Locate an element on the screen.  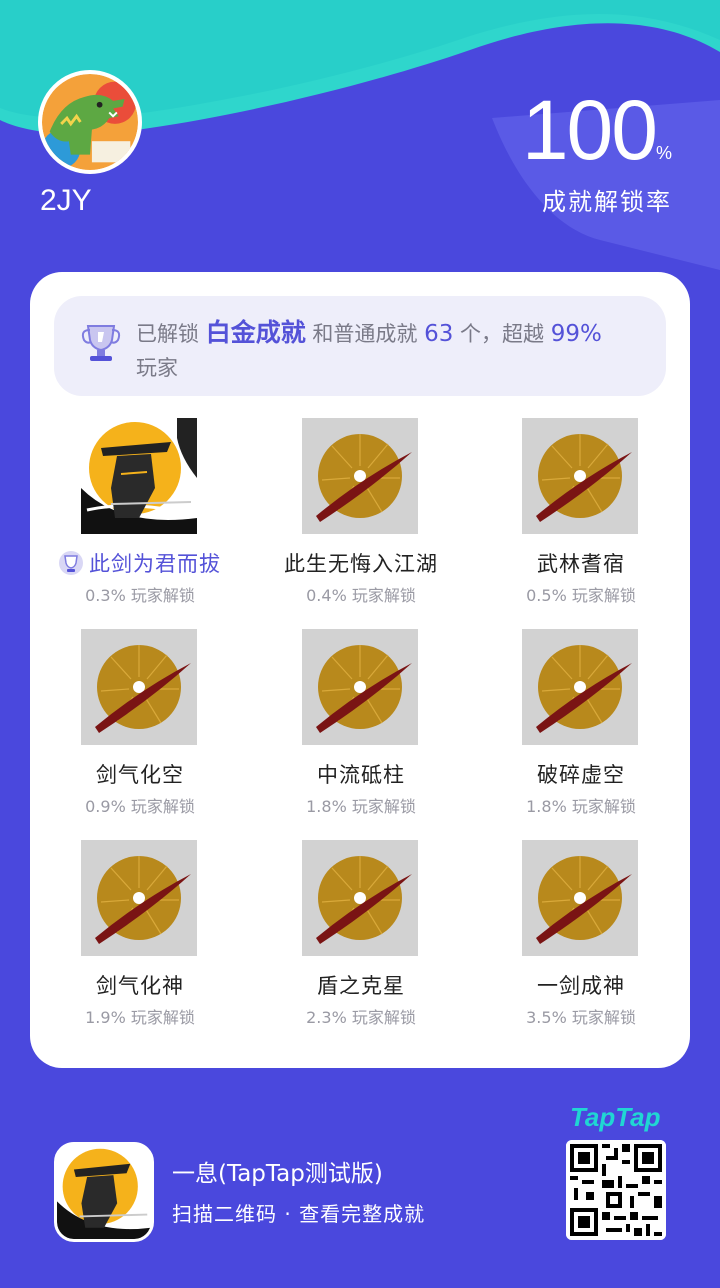
achievement-item: 一剑成神 3.5% 玩家解锁 is located at coordinates (581, 945).